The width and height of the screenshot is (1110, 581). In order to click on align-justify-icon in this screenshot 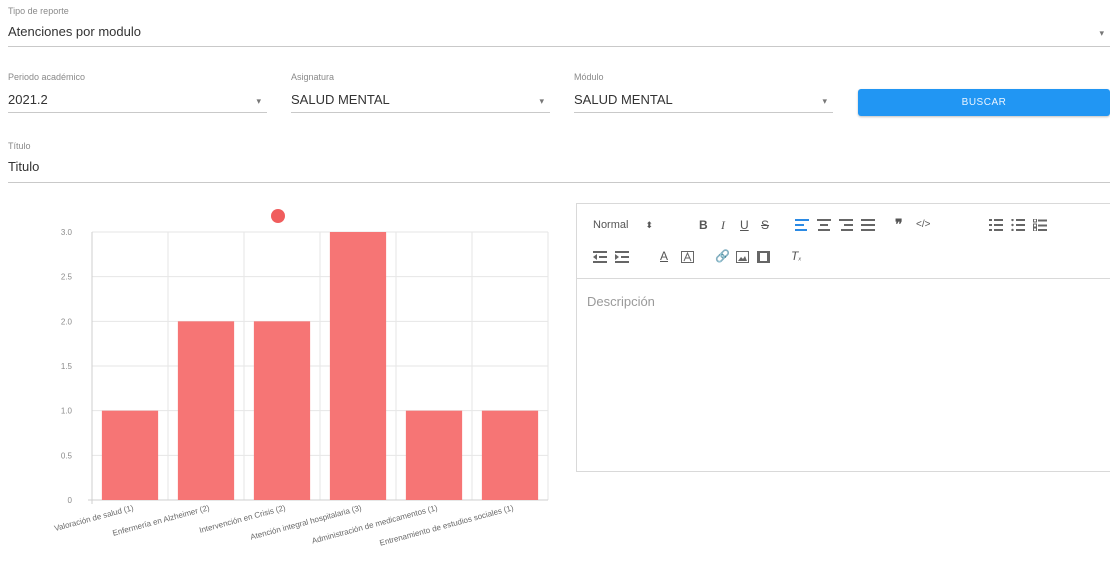, I will do `click(868, 225)`.